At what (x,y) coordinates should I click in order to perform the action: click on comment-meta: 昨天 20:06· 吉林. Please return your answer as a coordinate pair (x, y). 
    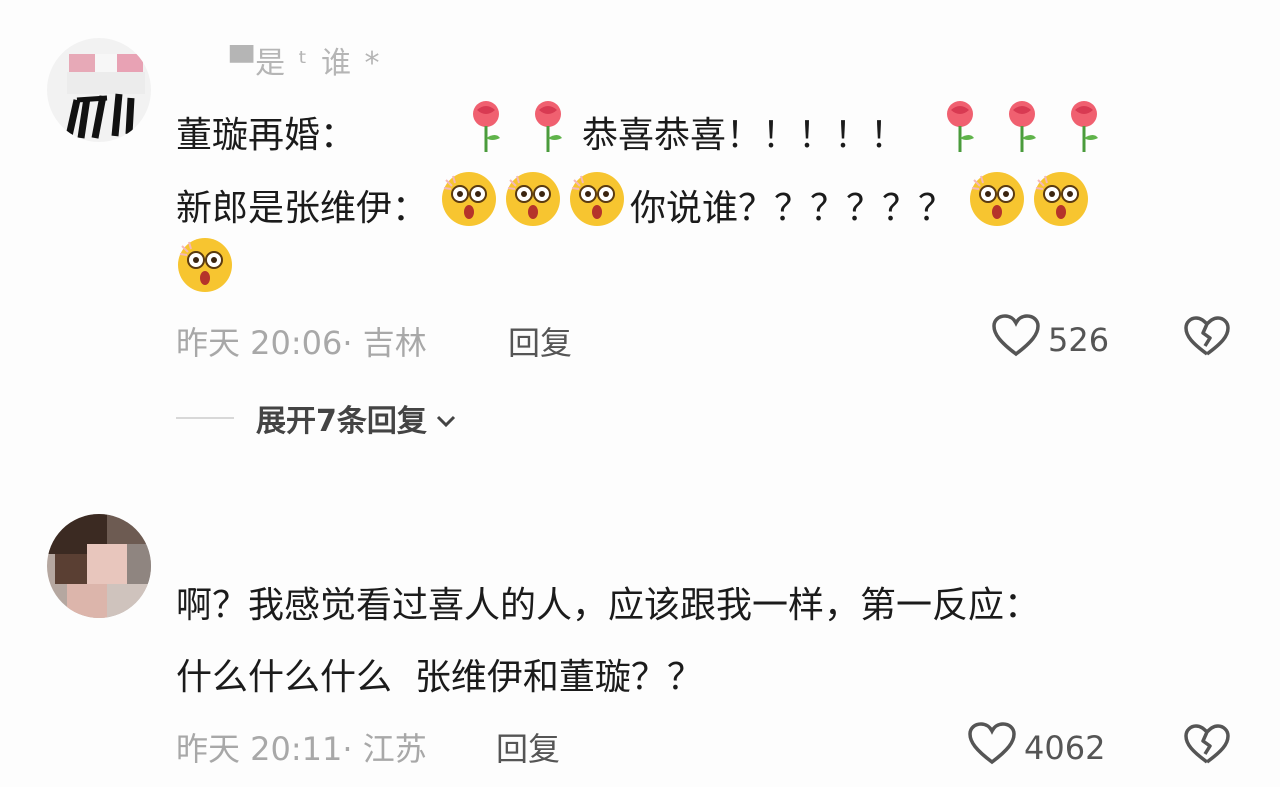
    Looking at the image, I should click on (301, 341).